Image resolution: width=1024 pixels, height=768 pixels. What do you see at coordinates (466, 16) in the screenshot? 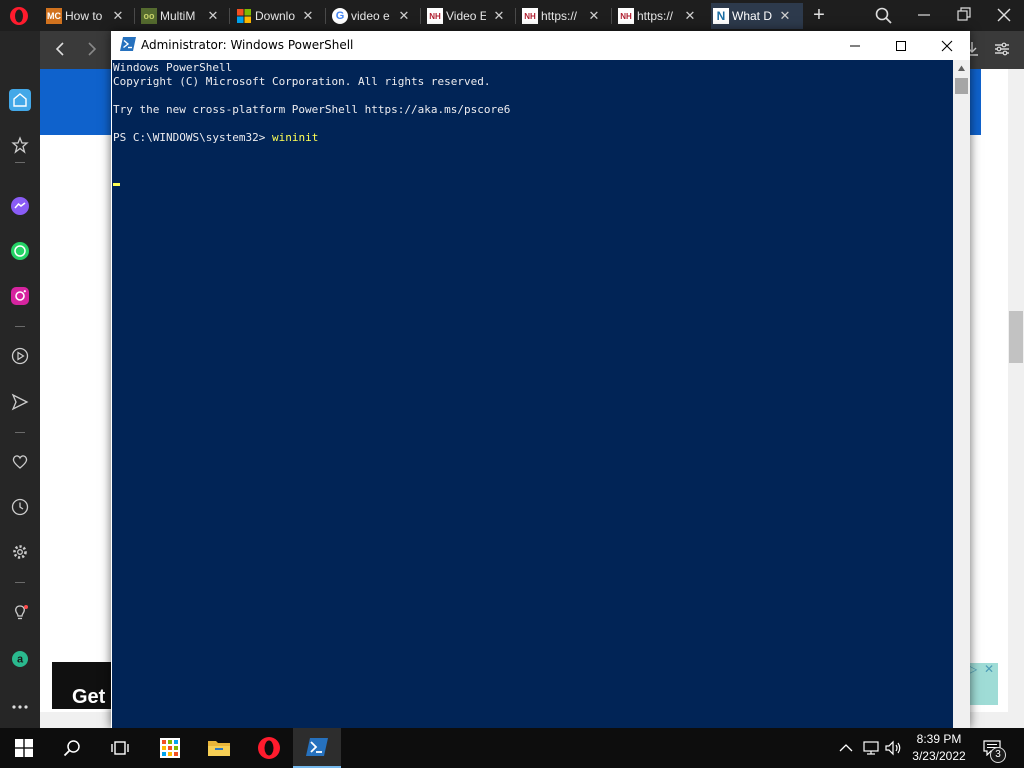
I see `tab-title: Video E` at bounding box center [466, 16].